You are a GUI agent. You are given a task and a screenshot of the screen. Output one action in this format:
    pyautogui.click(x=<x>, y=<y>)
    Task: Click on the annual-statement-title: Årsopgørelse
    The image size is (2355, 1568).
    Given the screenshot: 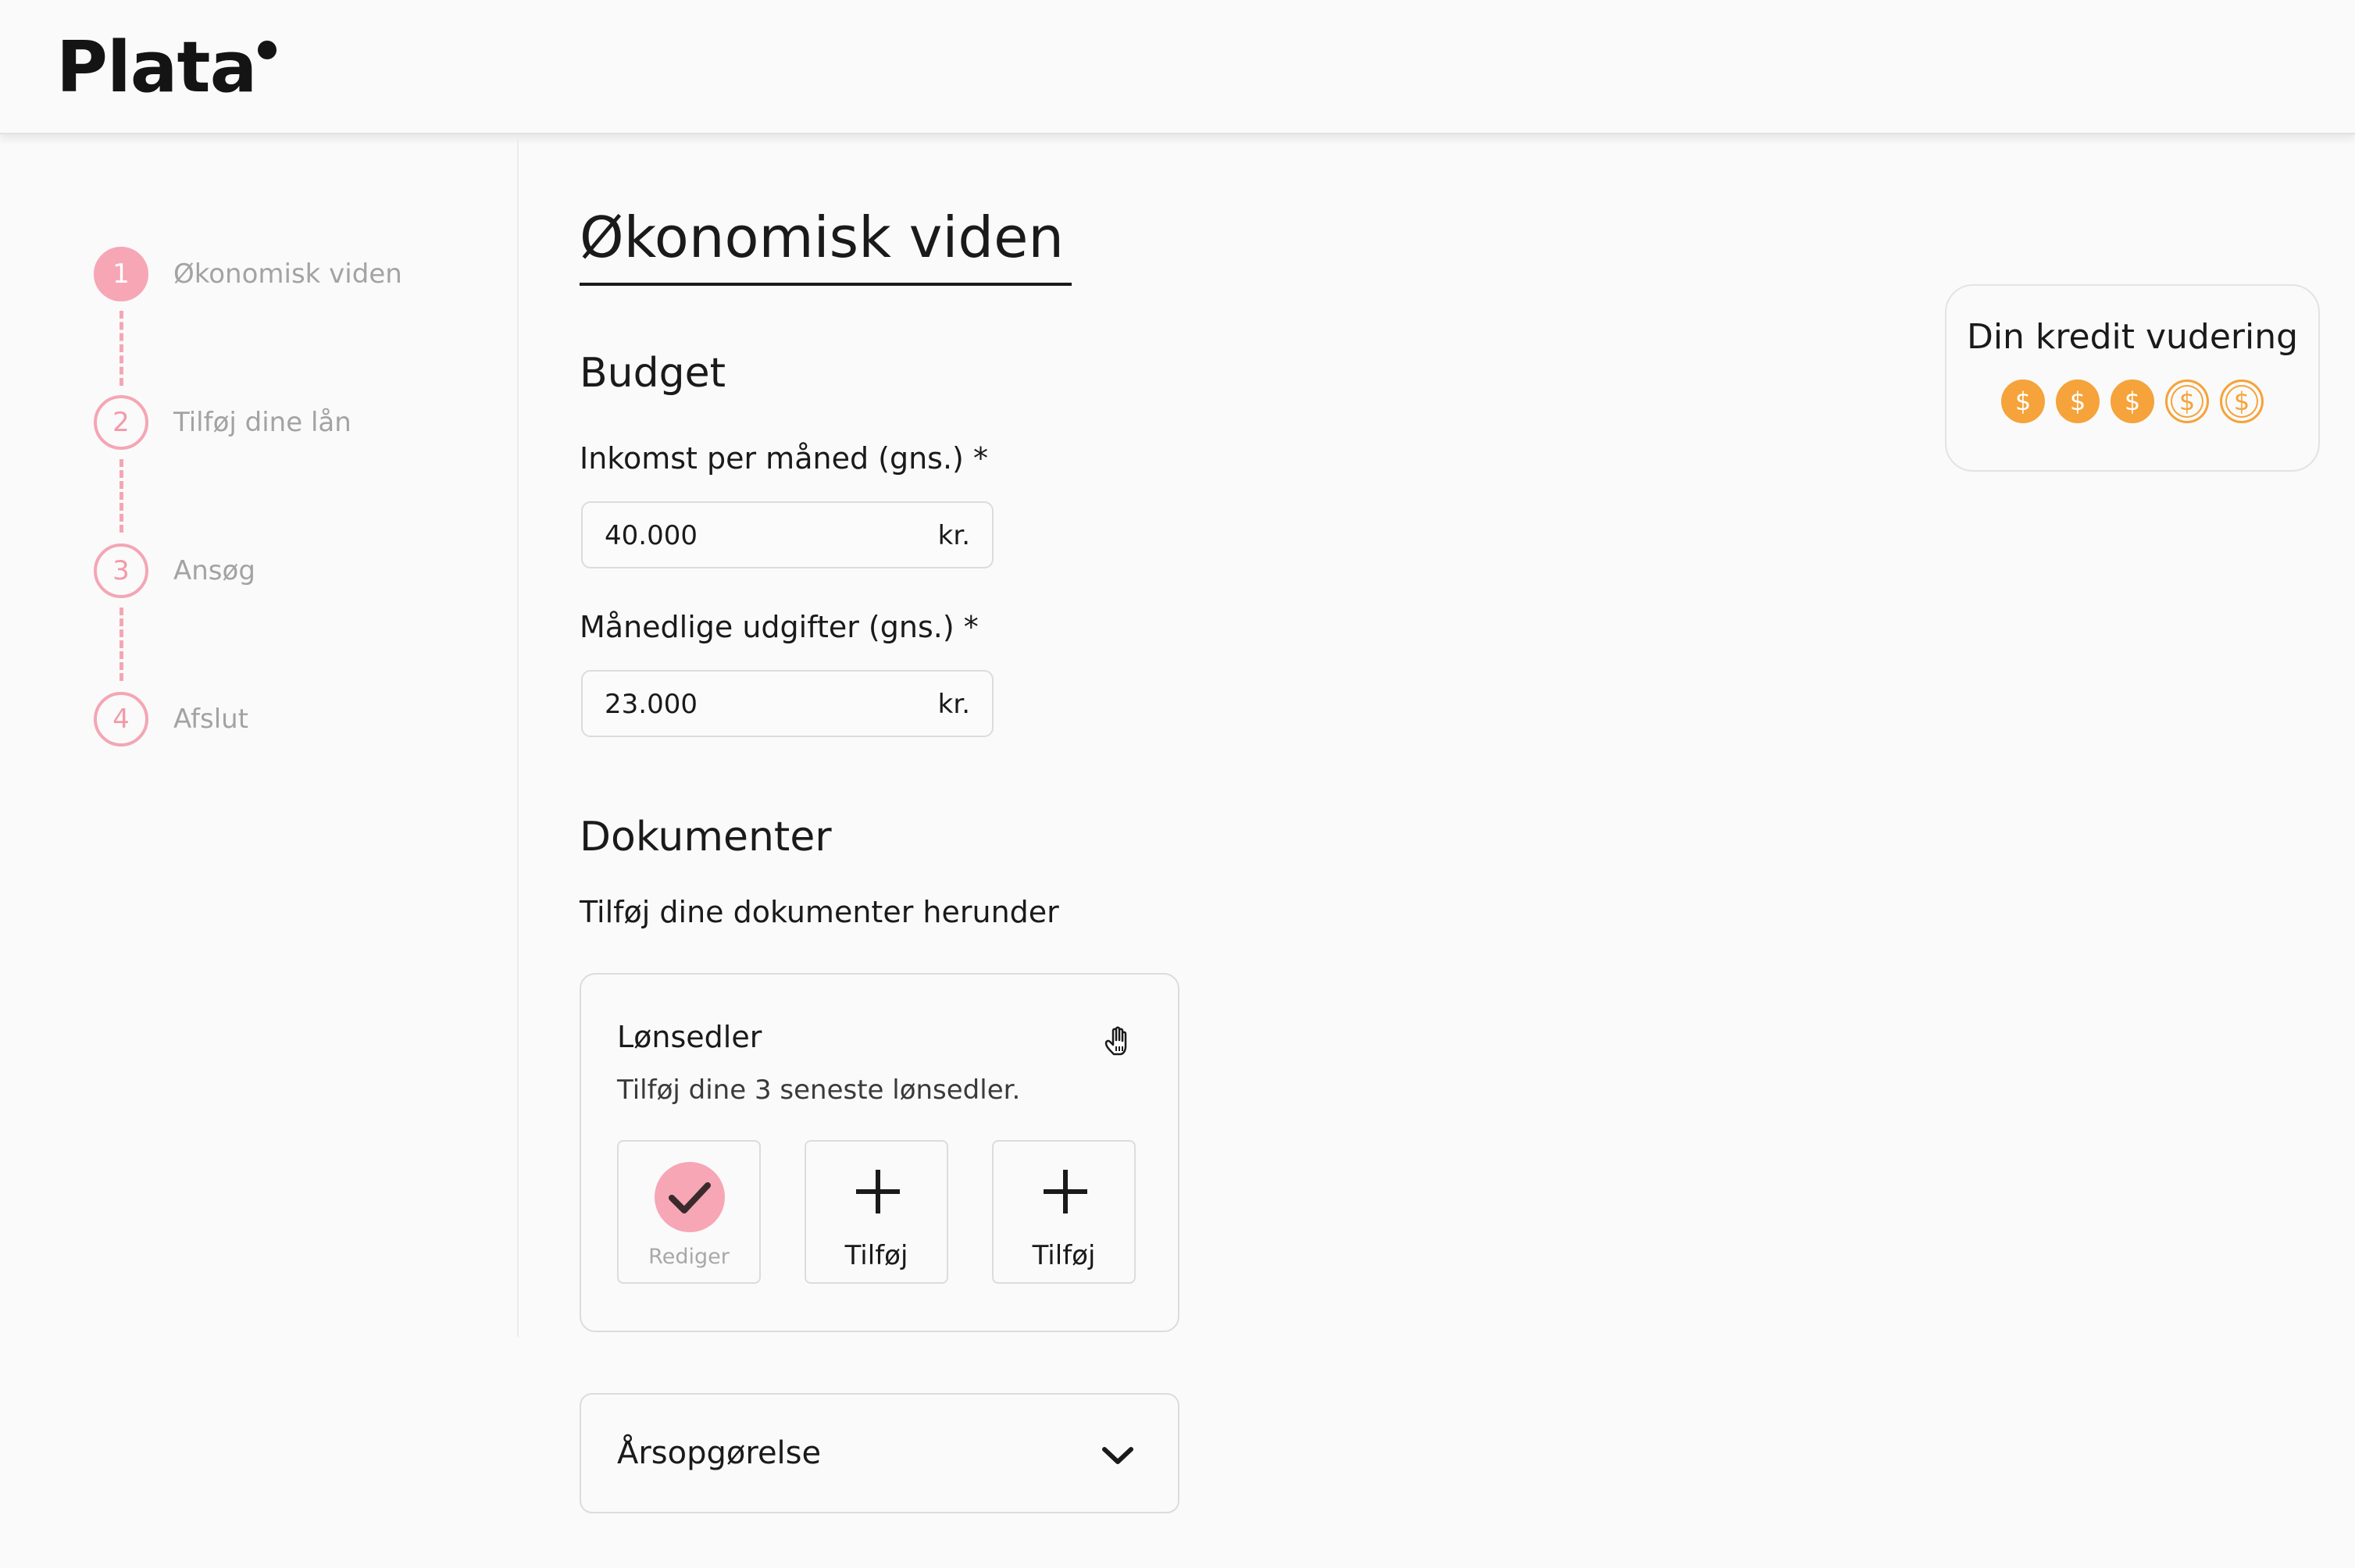 What is the action you would take?
    pyautogui.click(x=719, y=1453)
    